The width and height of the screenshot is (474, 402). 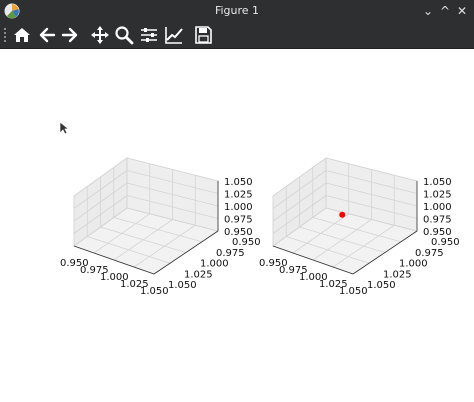 What do you see at coordinates (445, 11) in the screenshot?
I see `maximize-button: ^` at bounding box center [445, 11].